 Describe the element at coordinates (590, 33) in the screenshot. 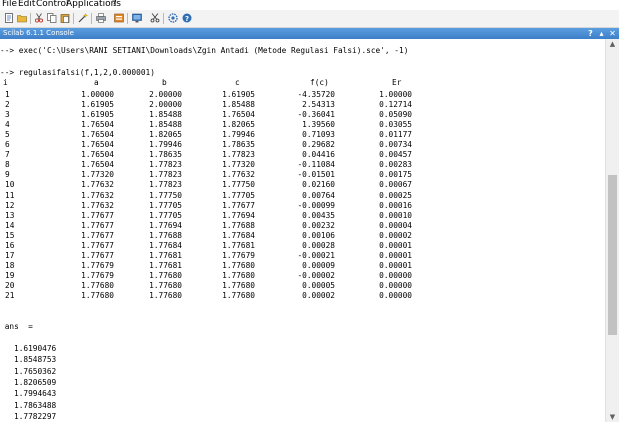

I see `window-help-button: ?` at that location.